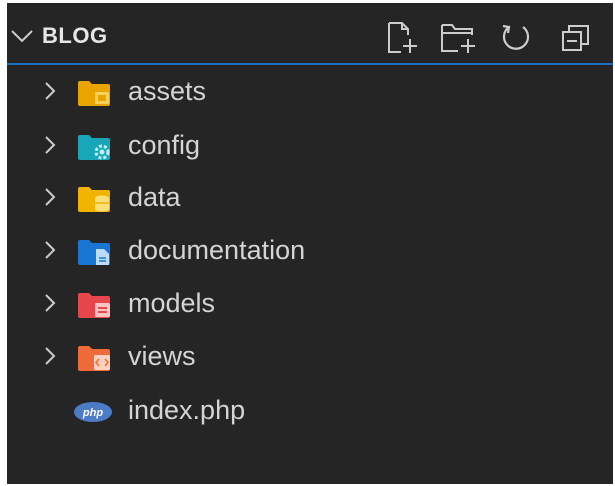  What do you see at coordinates (95, 360) in the screenshot?
I see `folder-views-icon` at bounding box center [95, 360].